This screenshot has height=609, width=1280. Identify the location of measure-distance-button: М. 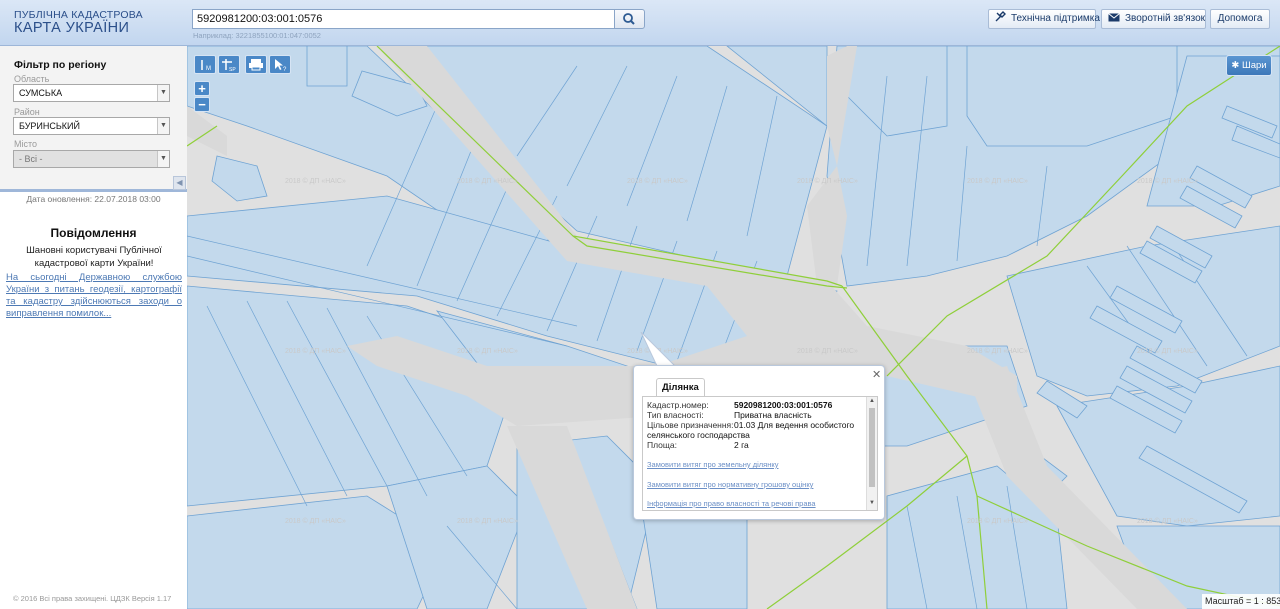
(205, 64).